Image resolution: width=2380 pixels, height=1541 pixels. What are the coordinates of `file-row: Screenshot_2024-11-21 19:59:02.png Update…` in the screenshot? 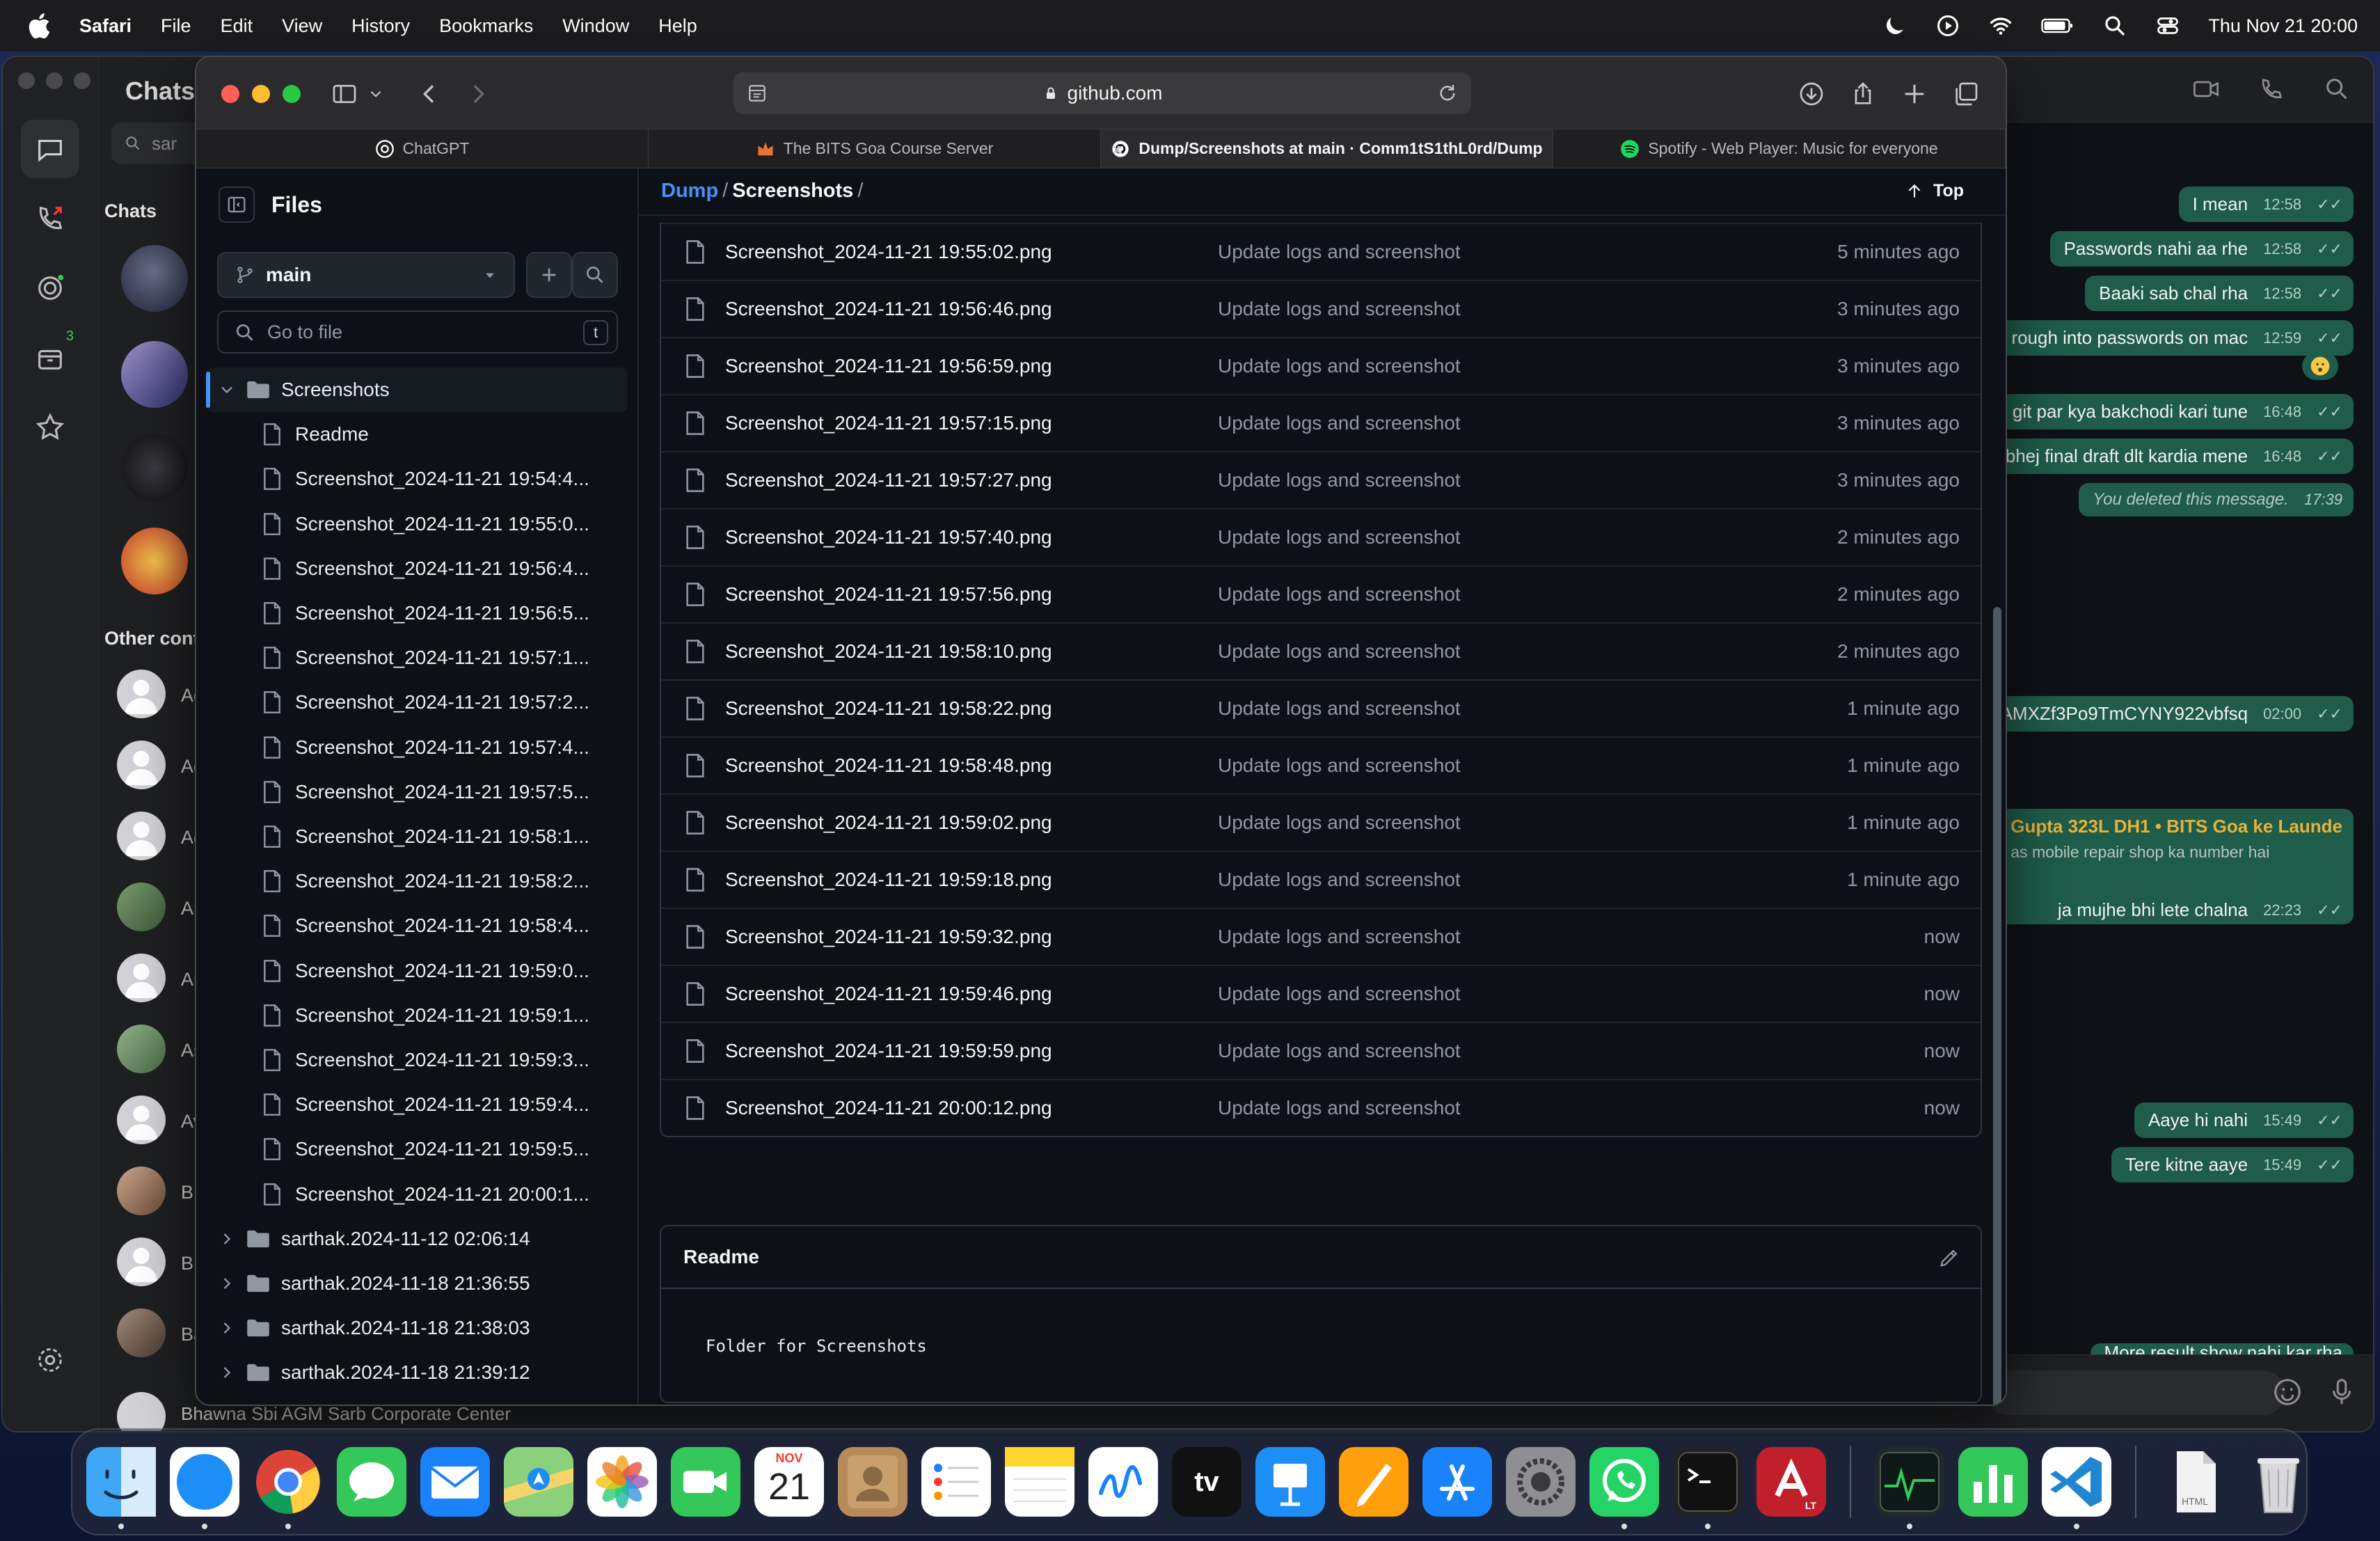 It's located at (1321, 822).